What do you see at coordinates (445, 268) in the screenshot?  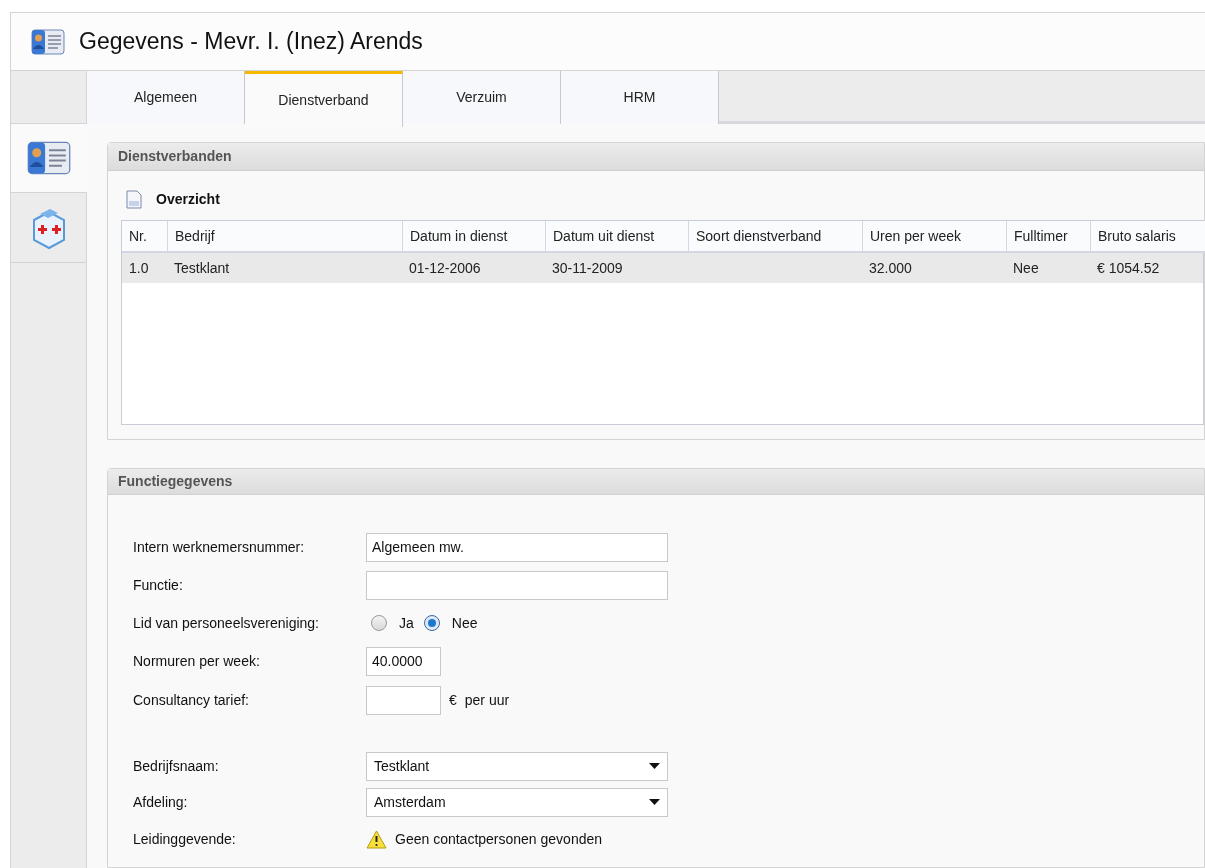 I see `table-cell-text: 01-12-2006` at bounding box center [445, 268].